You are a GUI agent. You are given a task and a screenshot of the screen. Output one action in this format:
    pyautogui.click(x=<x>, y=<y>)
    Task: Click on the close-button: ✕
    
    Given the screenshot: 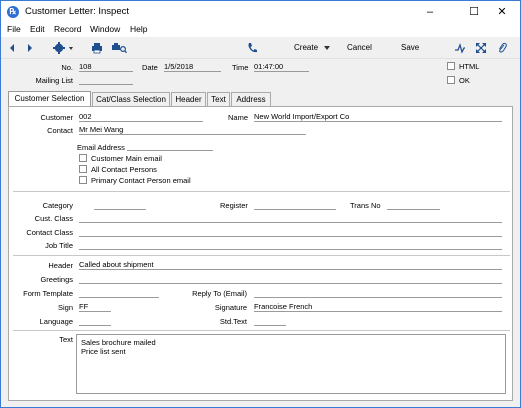 What is the action you would take?
    pyautogui.click(x=502, y=12)
    